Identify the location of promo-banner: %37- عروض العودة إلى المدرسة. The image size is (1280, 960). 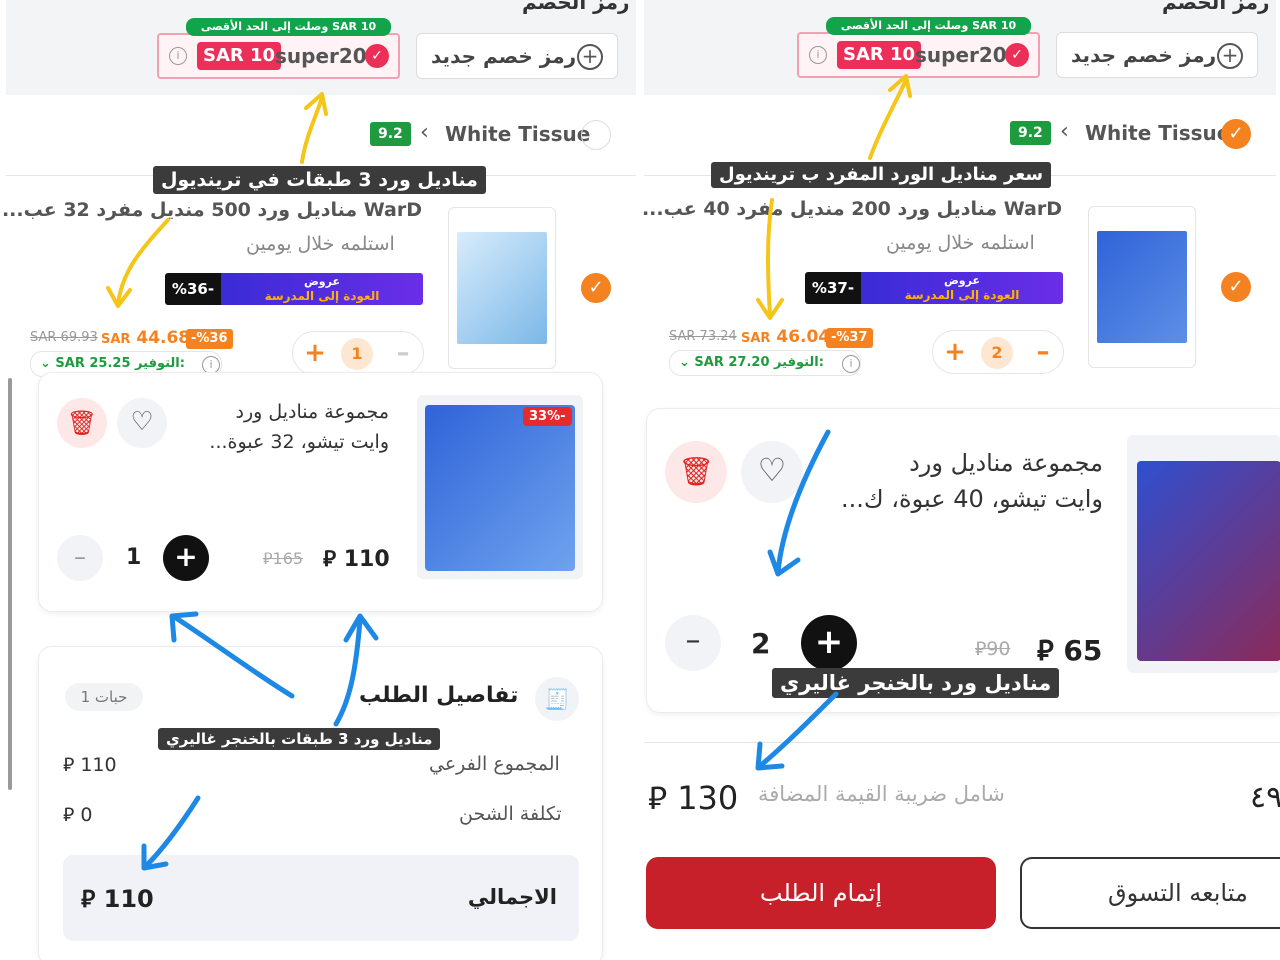
(934, 288).